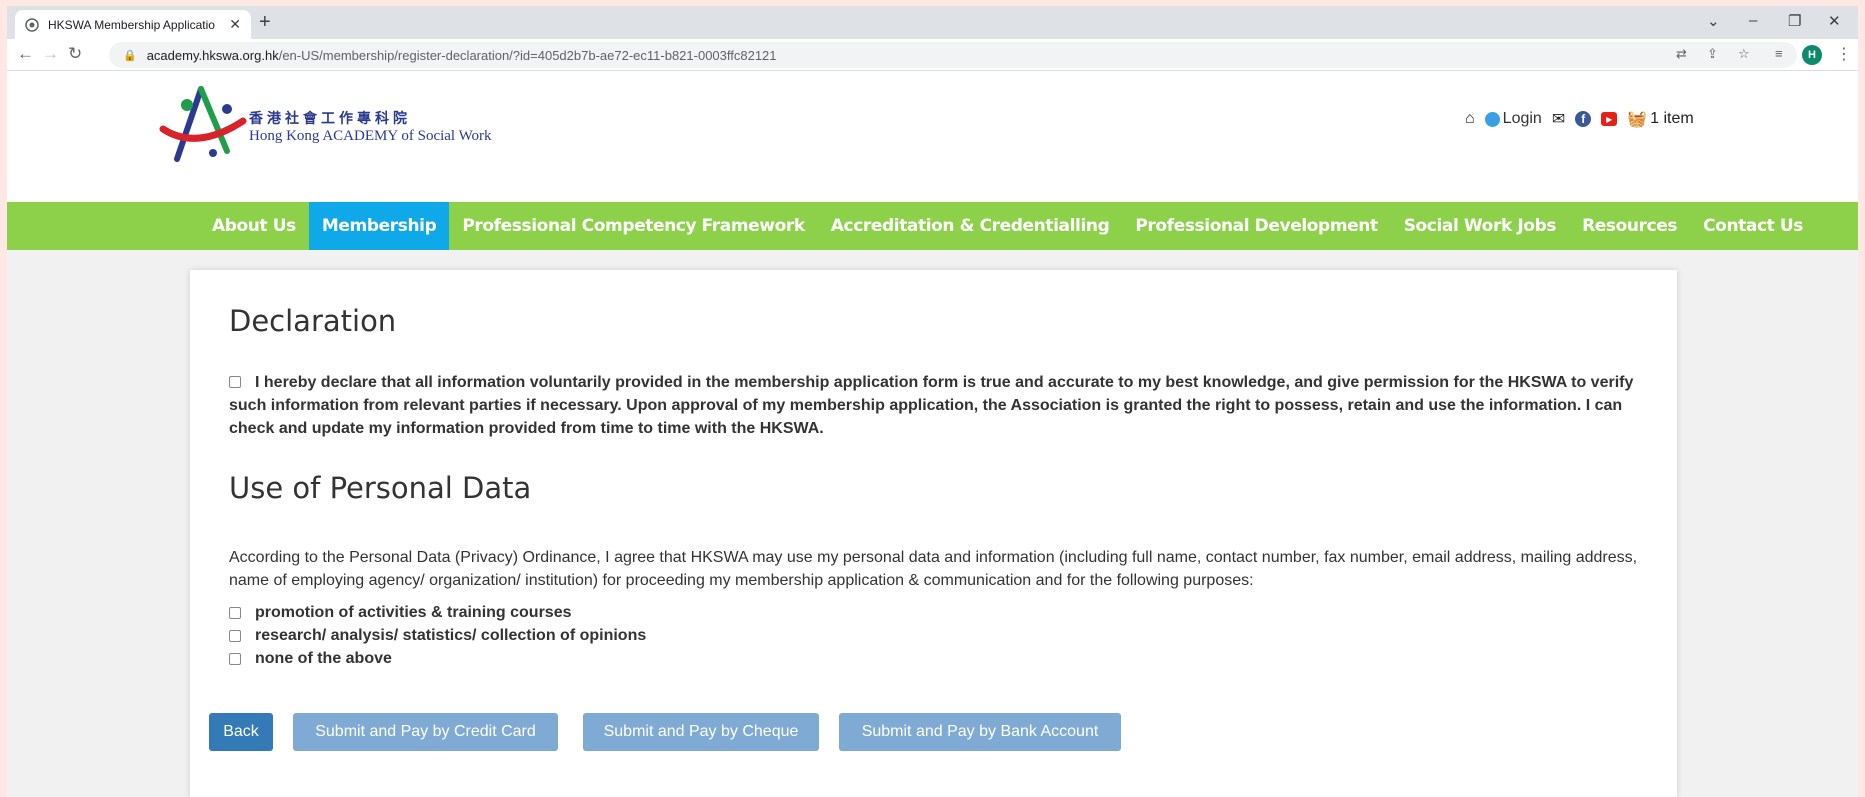 Image resolution: width=1865 pixels, height=797 pixels. I want to click on facebook-icon: f, so click(1583, 119).